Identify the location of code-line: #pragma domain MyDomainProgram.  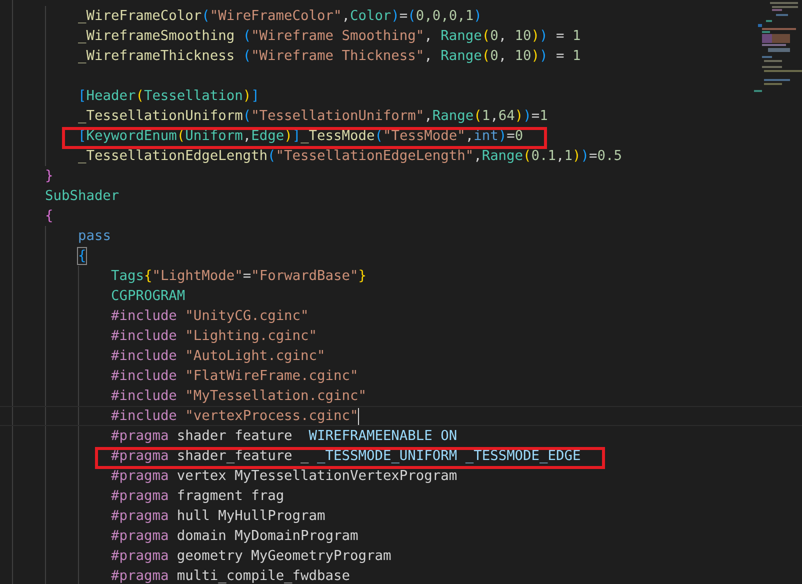
(234, 536).